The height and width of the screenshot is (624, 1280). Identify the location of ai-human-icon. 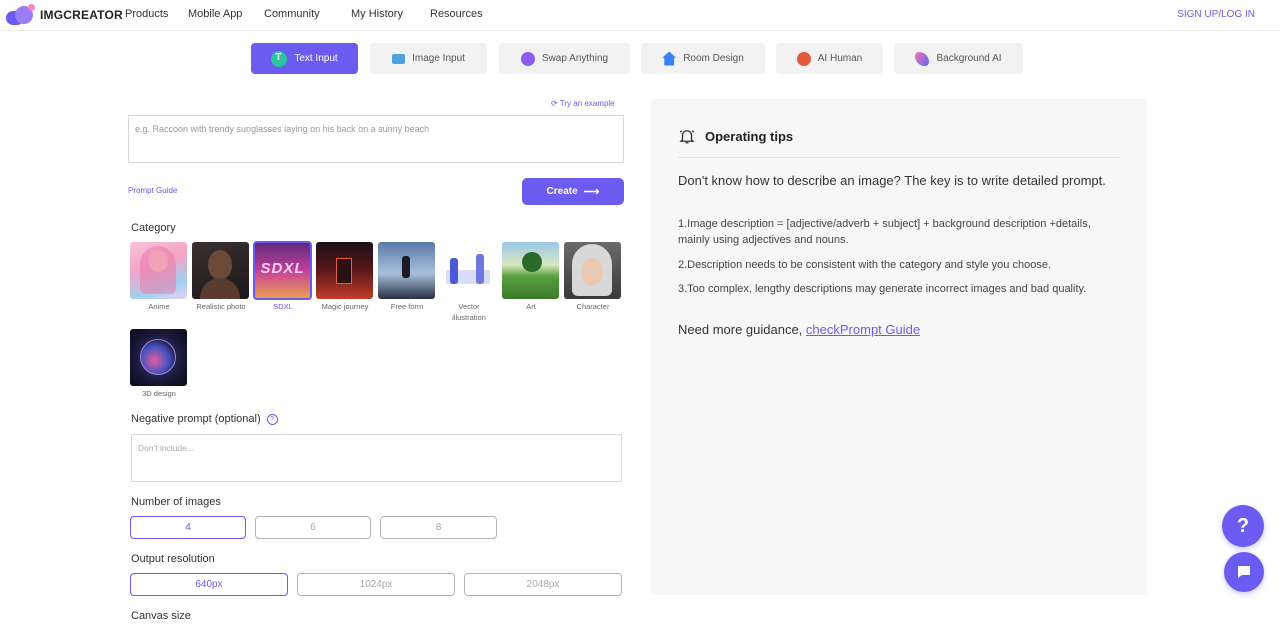
(803, 58).